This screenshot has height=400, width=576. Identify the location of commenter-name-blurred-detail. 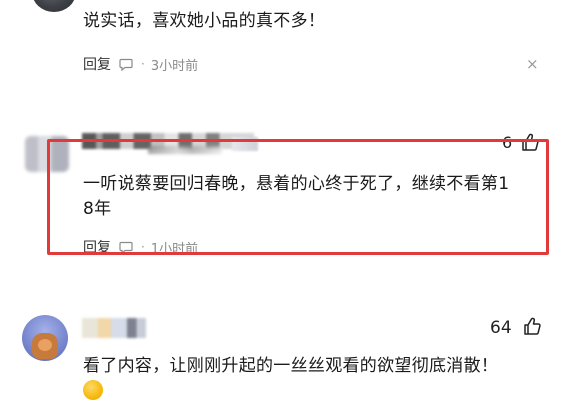
(185, 150).